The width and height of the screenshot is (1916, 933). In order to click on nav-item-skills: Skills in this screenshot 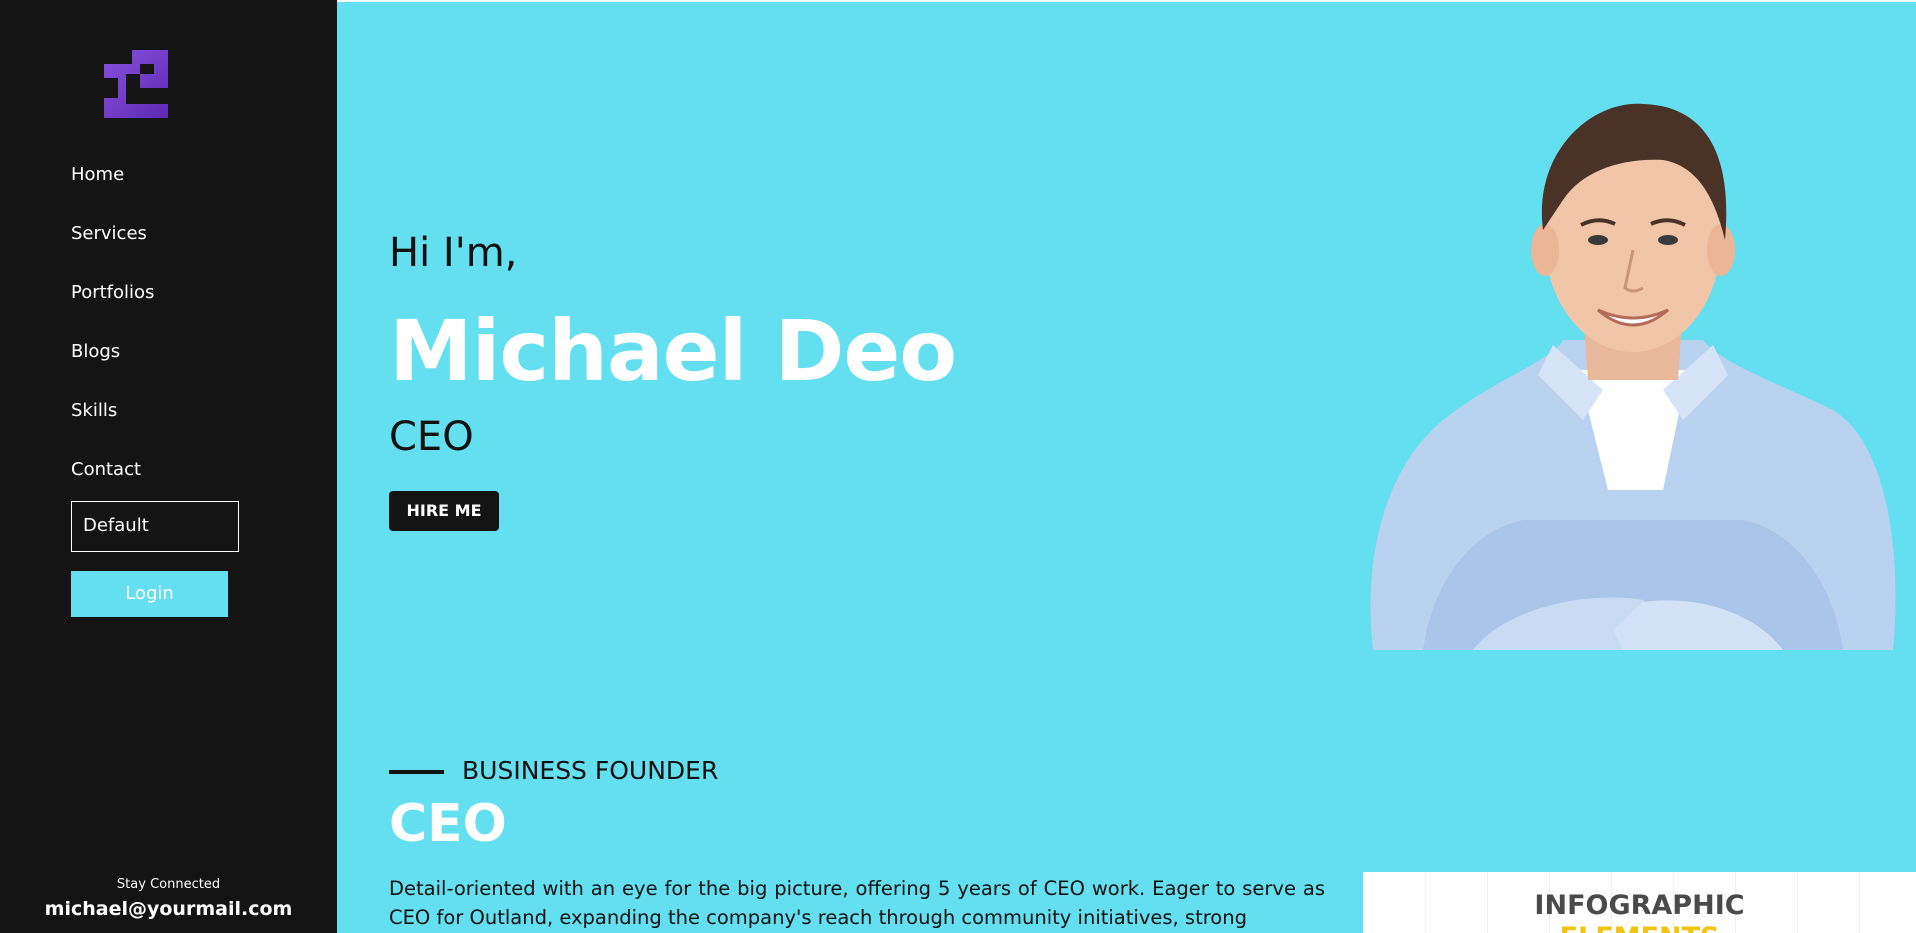, I will do `click(112, 425)`.